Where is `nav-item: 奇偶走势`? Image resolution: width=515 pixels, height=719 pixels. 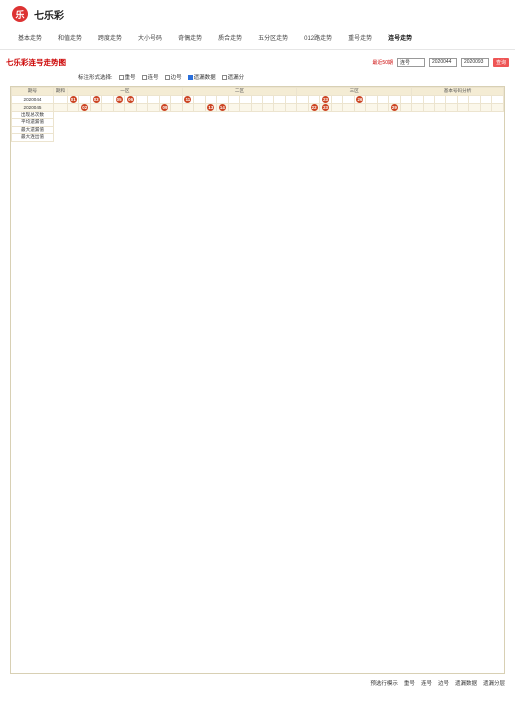 nav-item: 奇偶走势 is located at coordinates (190, 39).